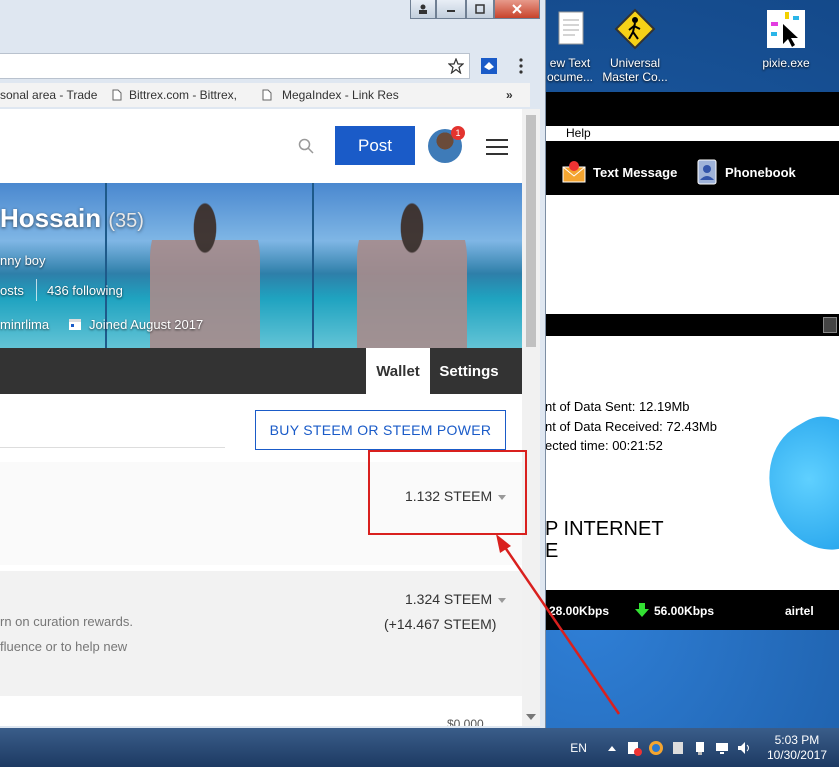 The image size is (839, 767). What do you see at coordinates (306, 146) in the screenshot?
I see `search-icon` at bounding box center [306, 146].